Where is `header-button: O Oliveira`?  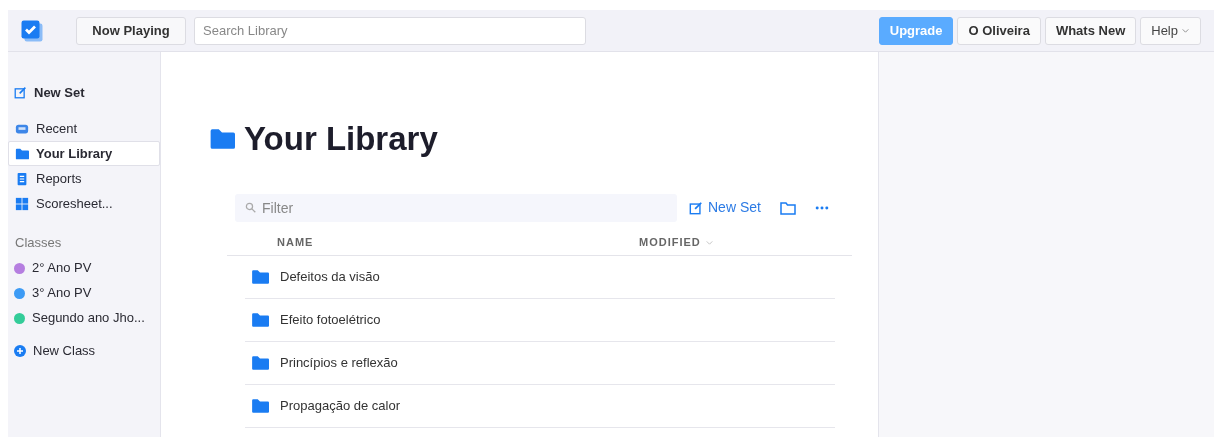
header-button: O Oliveira is located at coordinates (999, 30).